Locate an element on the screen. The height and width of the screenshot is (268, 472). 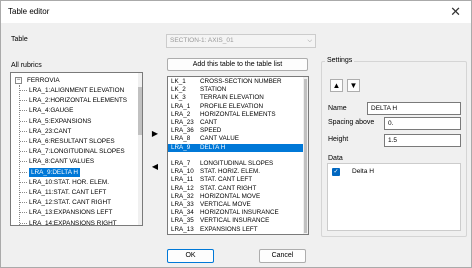
tree-item: LRA_6:RESULTANT SLOPES is located at coordinates (72, 141).